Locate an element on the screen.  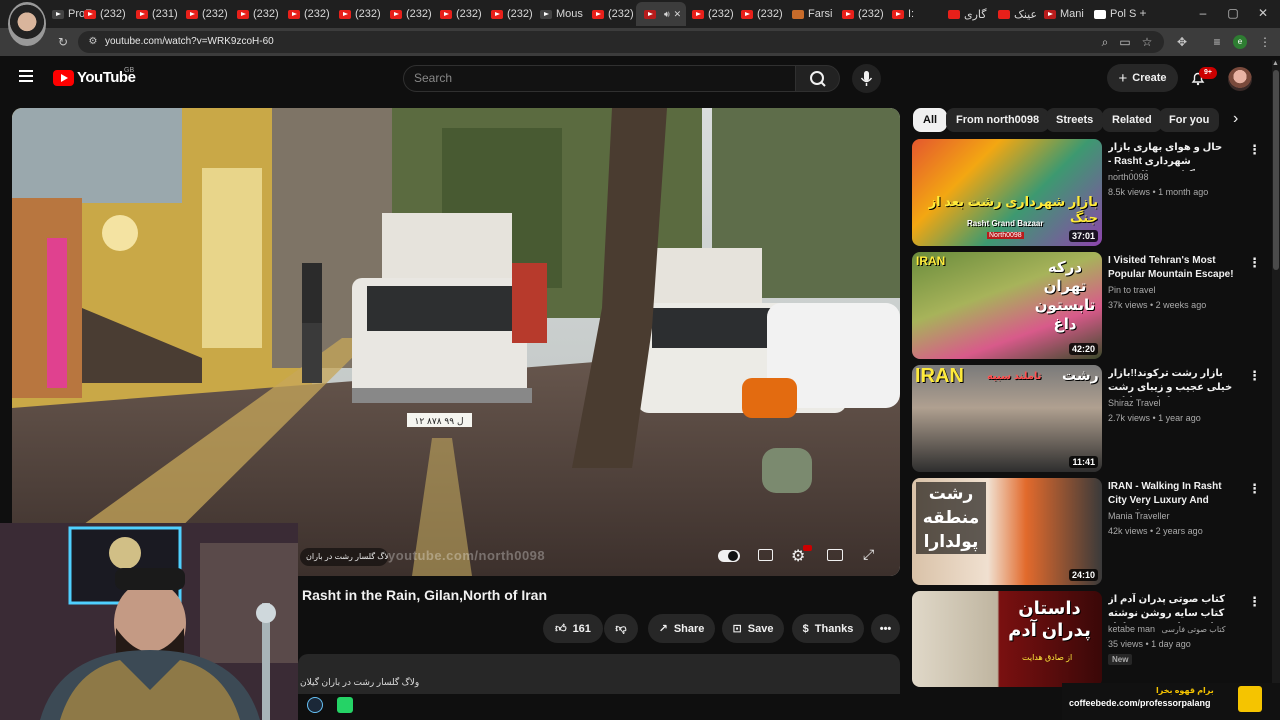
like-count: 161 is located at coordinates (581, 628).